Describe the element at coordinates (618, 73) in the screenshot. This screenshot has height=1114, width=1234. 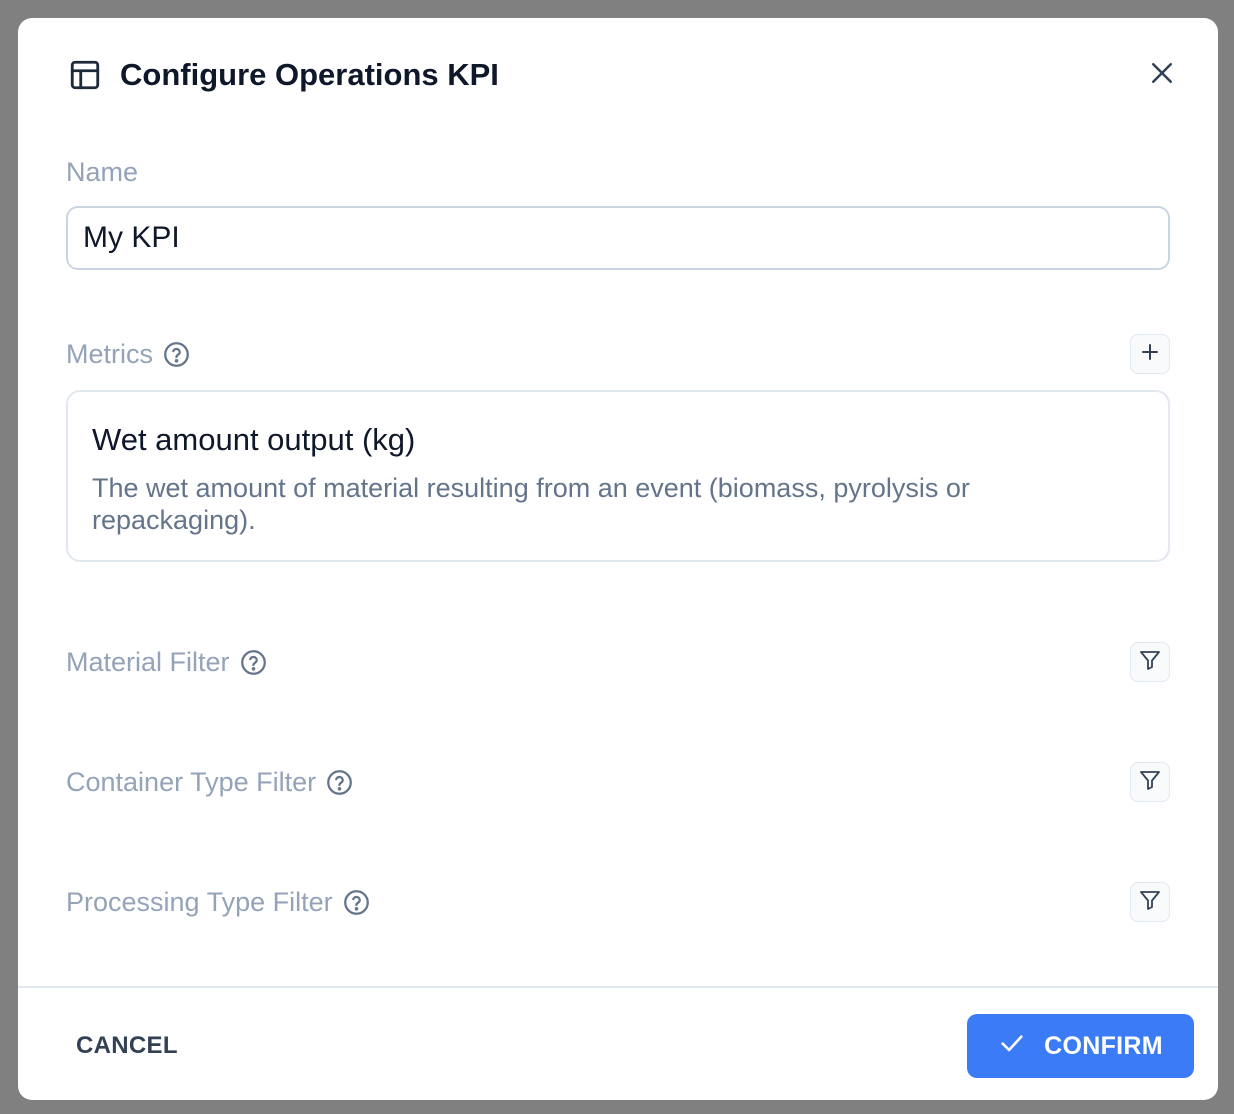
I see `dialog-header: Configure Operations KPI` at that location.